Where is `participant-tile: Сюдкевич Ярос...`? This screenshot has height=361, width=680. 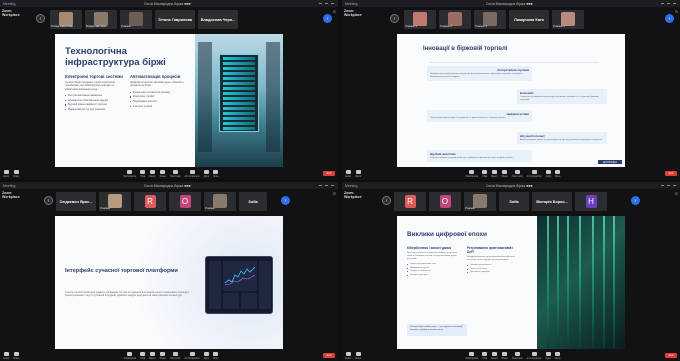
participant-tile: Сюдкевич Ярос... is located at coordinates (76, 201).